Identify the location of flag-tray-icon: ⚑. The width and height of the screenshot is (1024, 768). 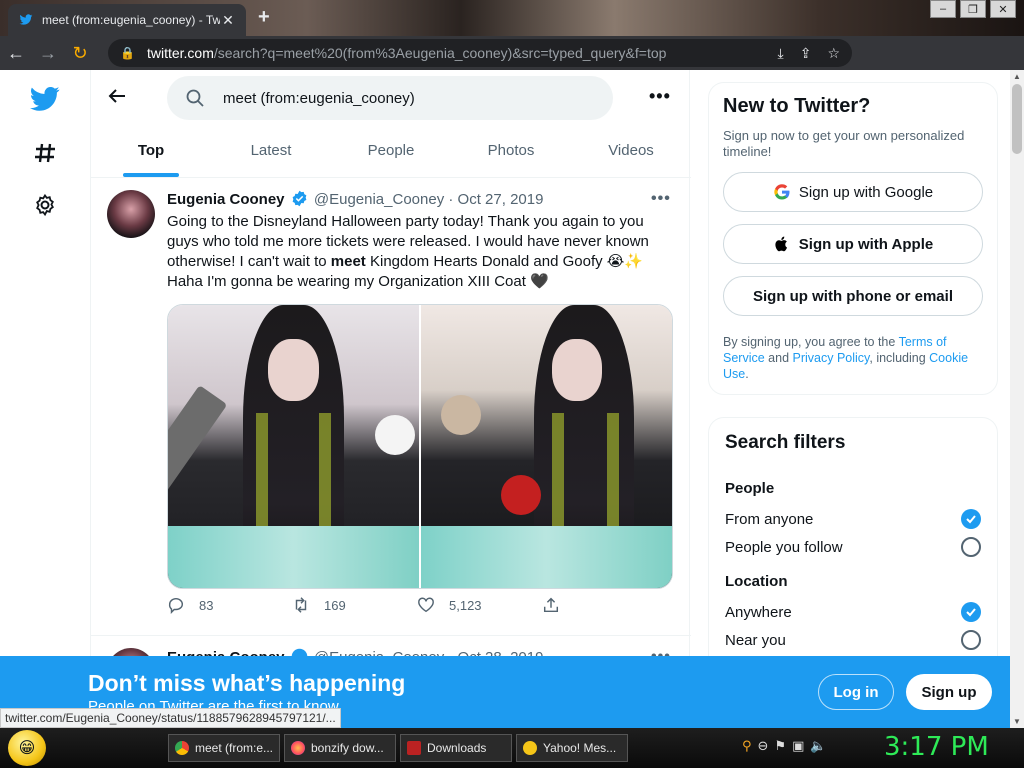
(780, 746).